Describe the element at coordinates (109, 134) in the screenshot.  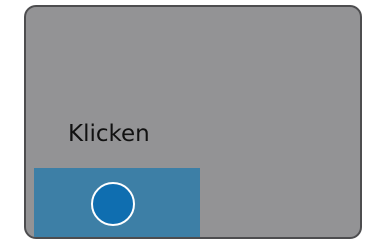
I see `click-label: Klicken` at that location.